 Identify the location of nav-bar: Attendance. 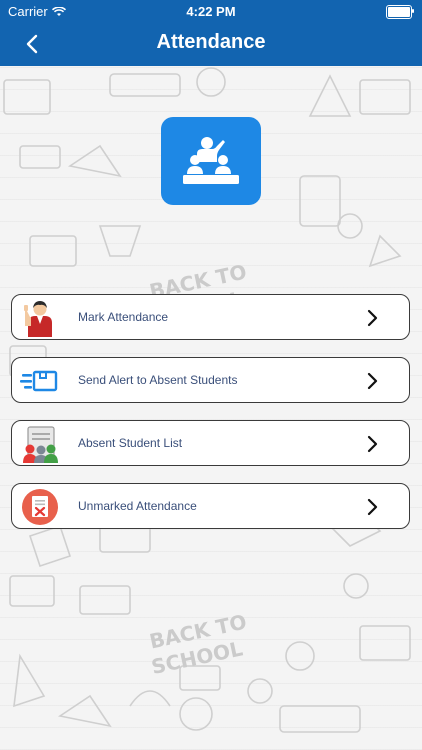
(211, 44).